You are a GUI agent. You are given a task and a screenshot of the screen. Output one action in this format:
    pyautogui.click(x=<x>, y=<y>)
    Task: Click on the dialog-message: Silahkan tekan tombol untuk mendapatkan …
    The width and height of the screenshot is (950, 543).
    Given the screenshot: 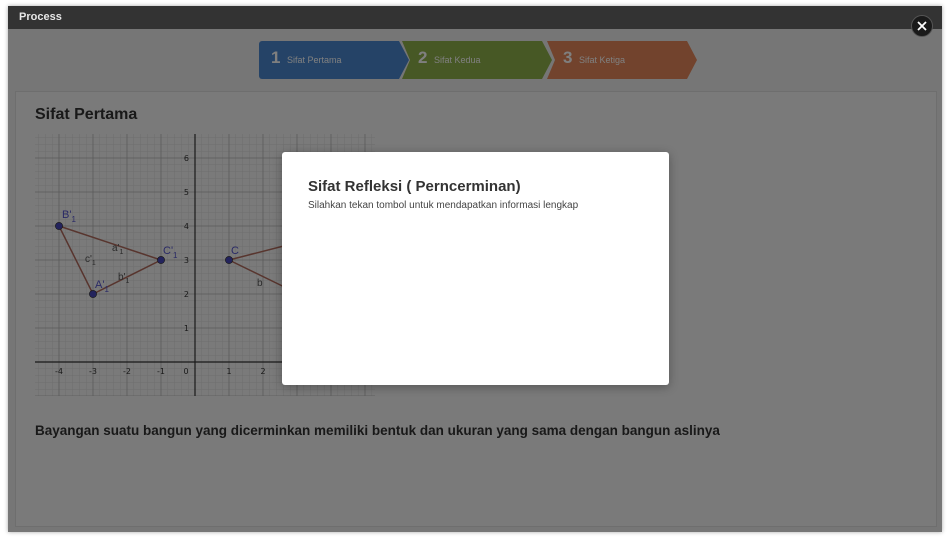 What is the action you would take?
    pyautogui.click(x=443, y=205)
    